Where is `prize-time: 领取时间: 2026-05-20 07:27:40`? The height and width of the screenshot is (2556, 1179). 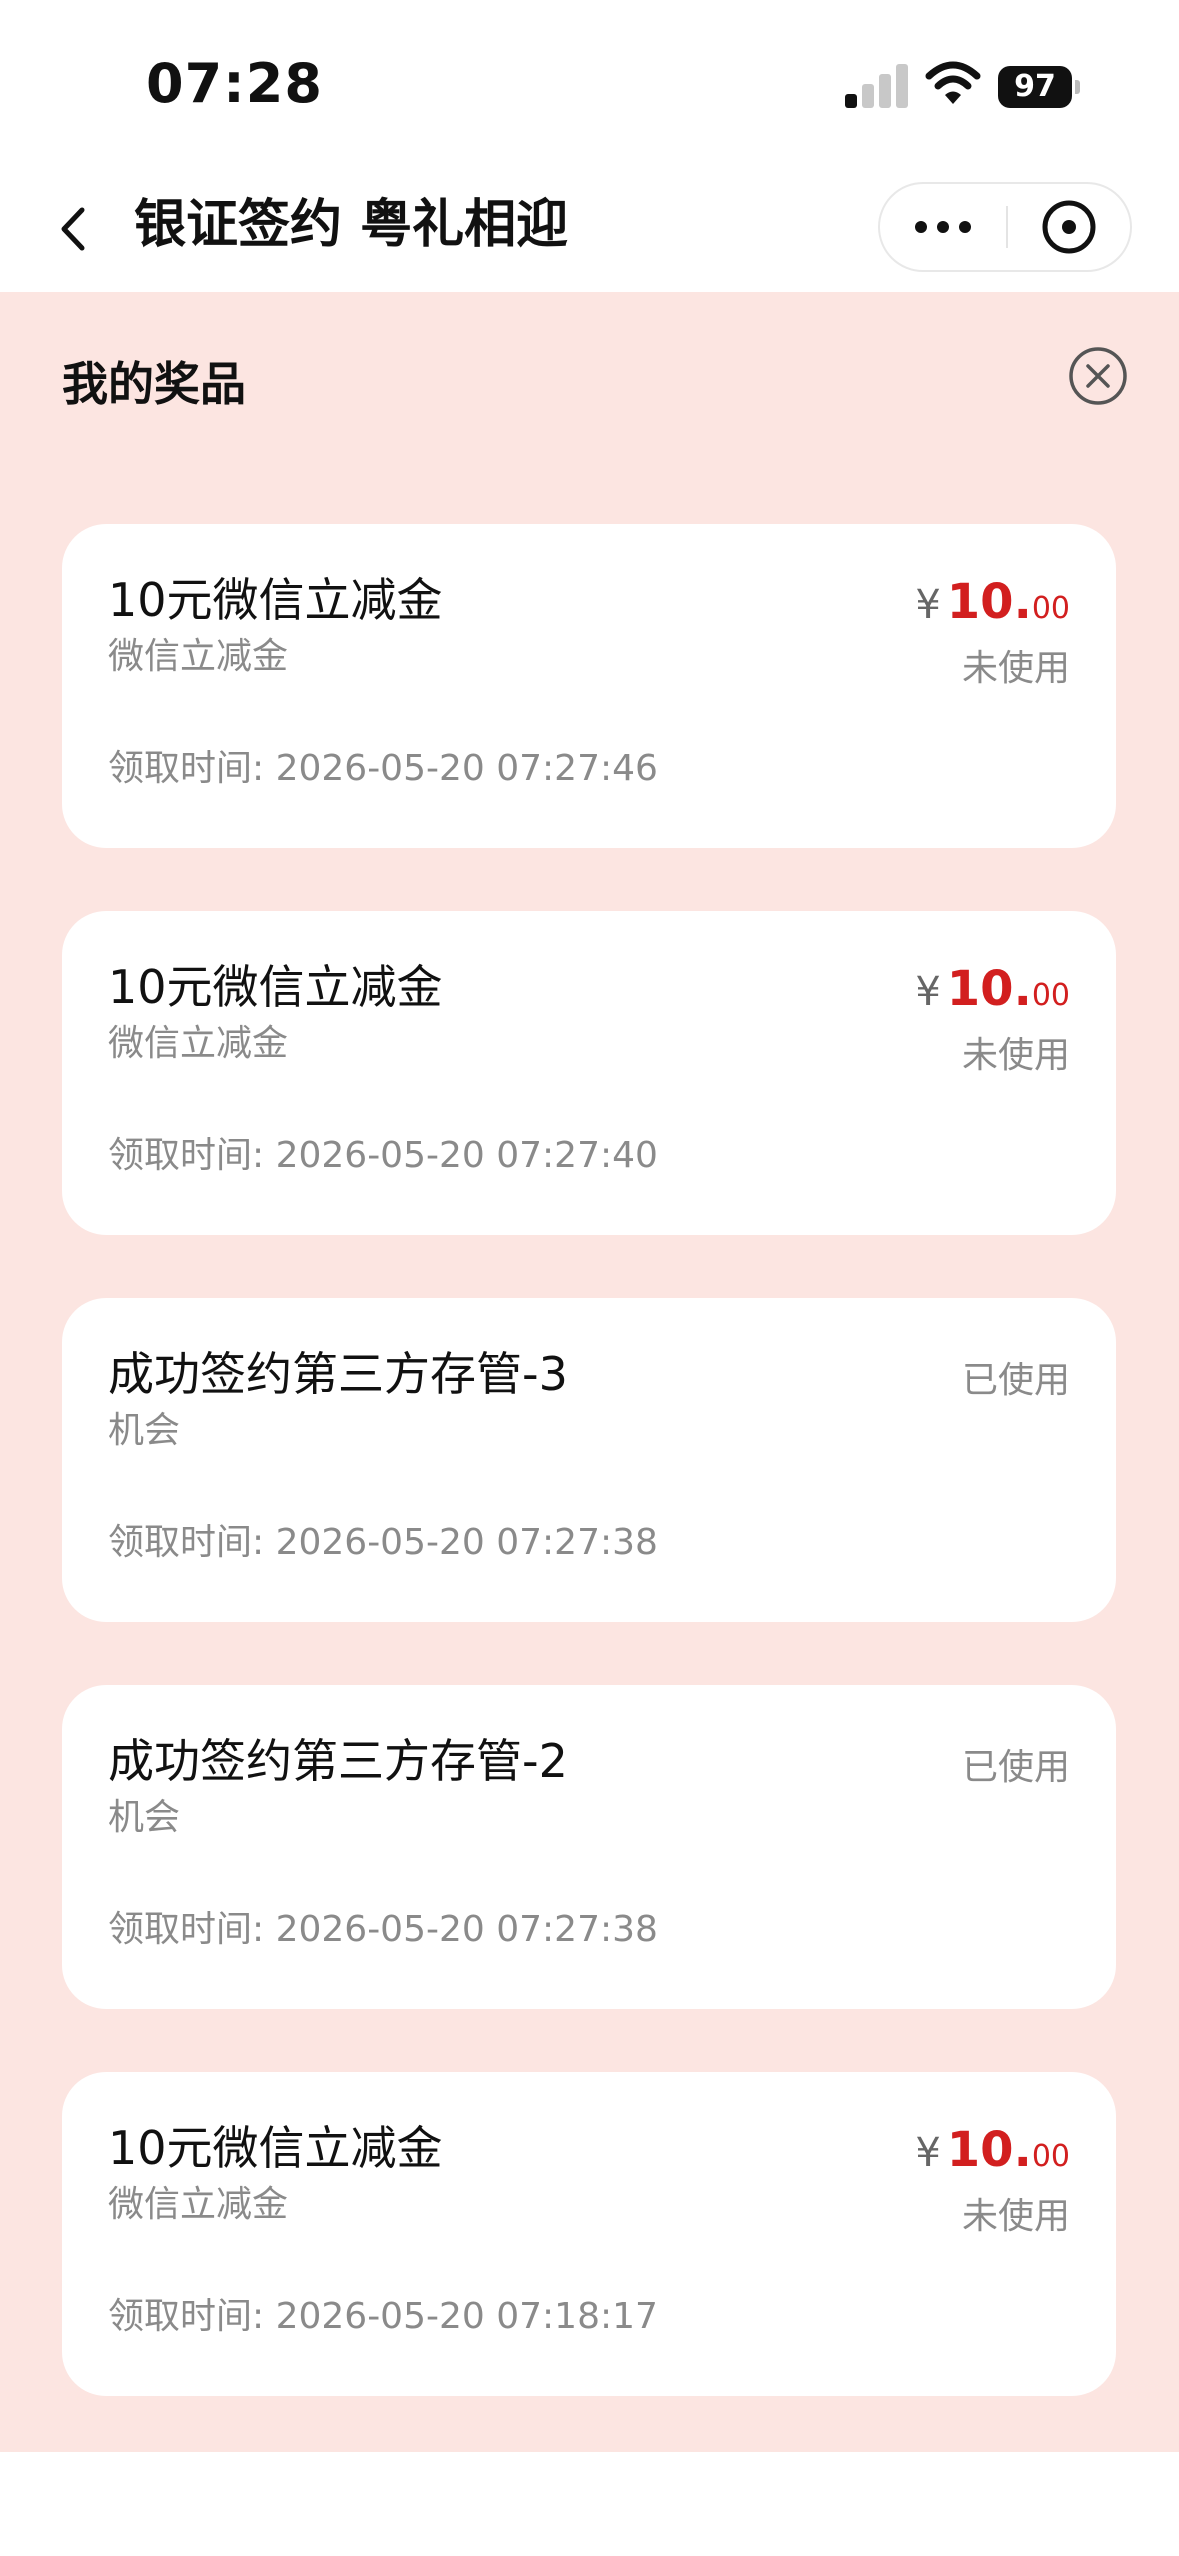
prize-time: 领取时间: 2026-05-20 07:27:40 is located at coordinates (383, 1155).